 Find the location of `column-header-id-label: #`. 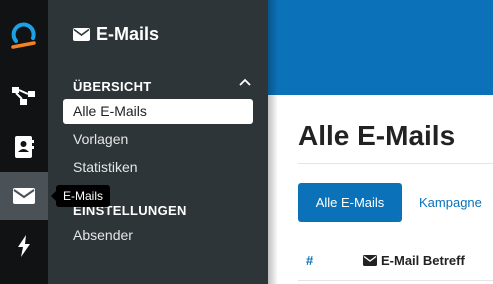

column-header-id-label: # is located at coordinates (310, 260).